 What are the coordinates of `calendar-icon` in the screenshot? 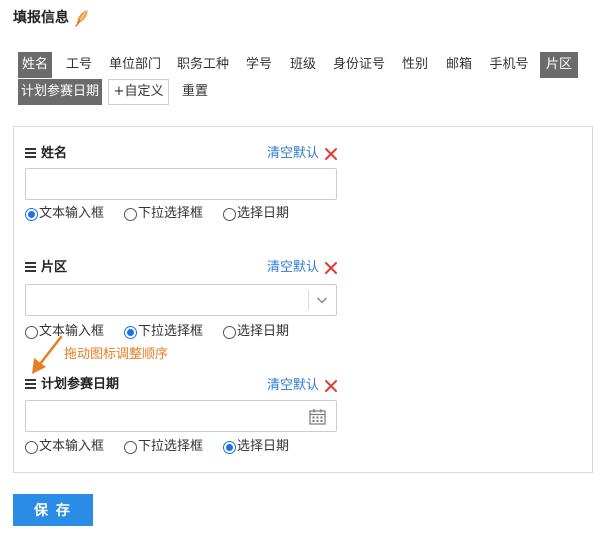 It's located at (317, 416).